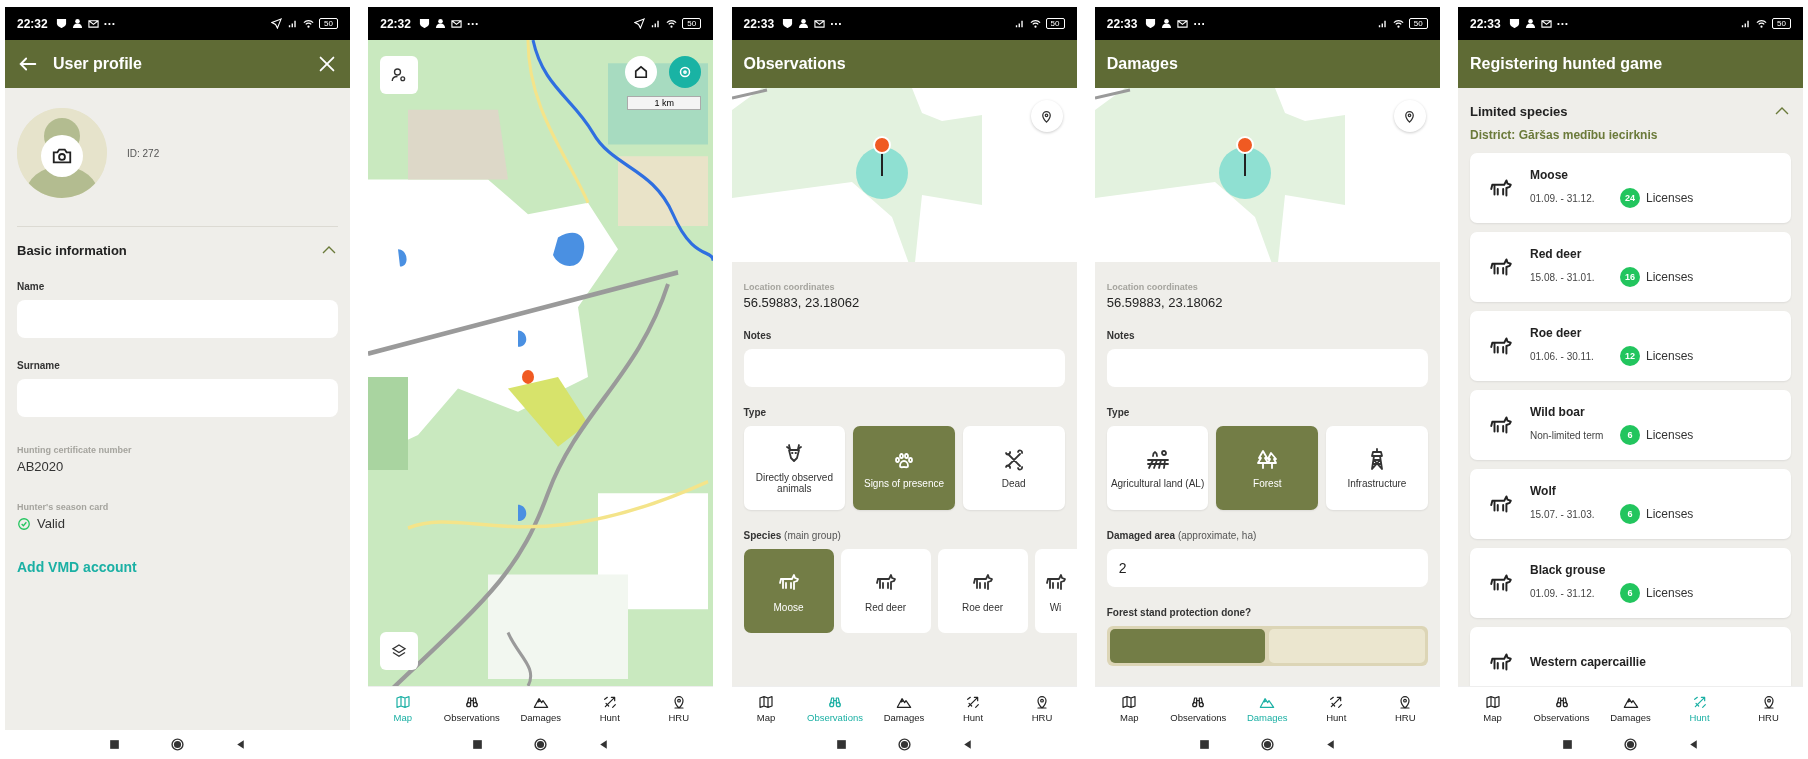 The image size is (1808, 759). I want to click on game-card: Wild boar Non-limited term 6 Licenses, so click(1630, 425).